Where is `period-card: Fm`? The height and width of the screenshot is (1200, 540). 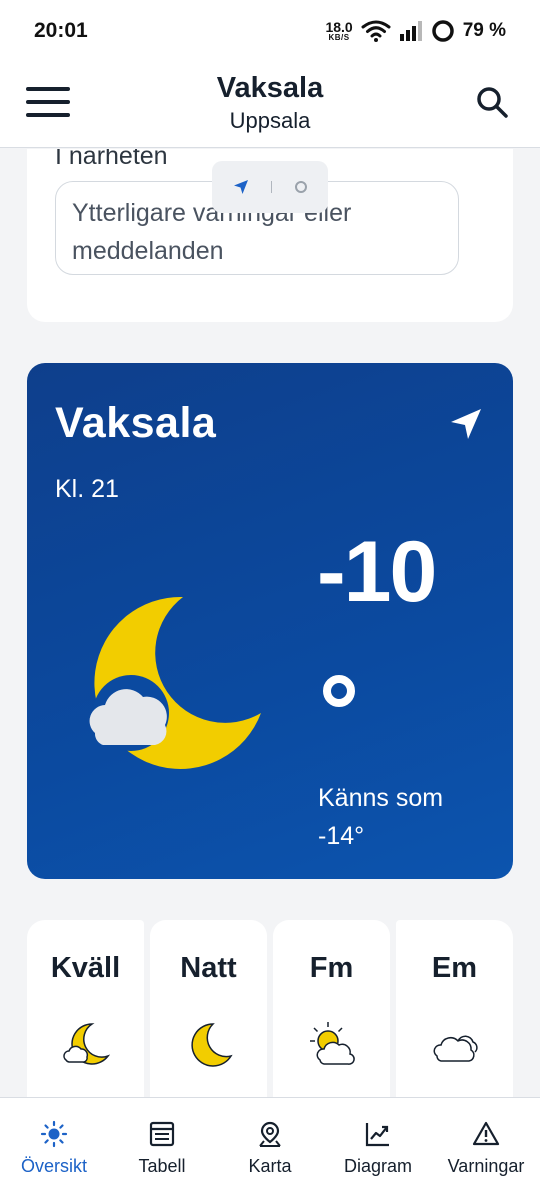
period-card: Fm is located at coordinates (331, 1008).